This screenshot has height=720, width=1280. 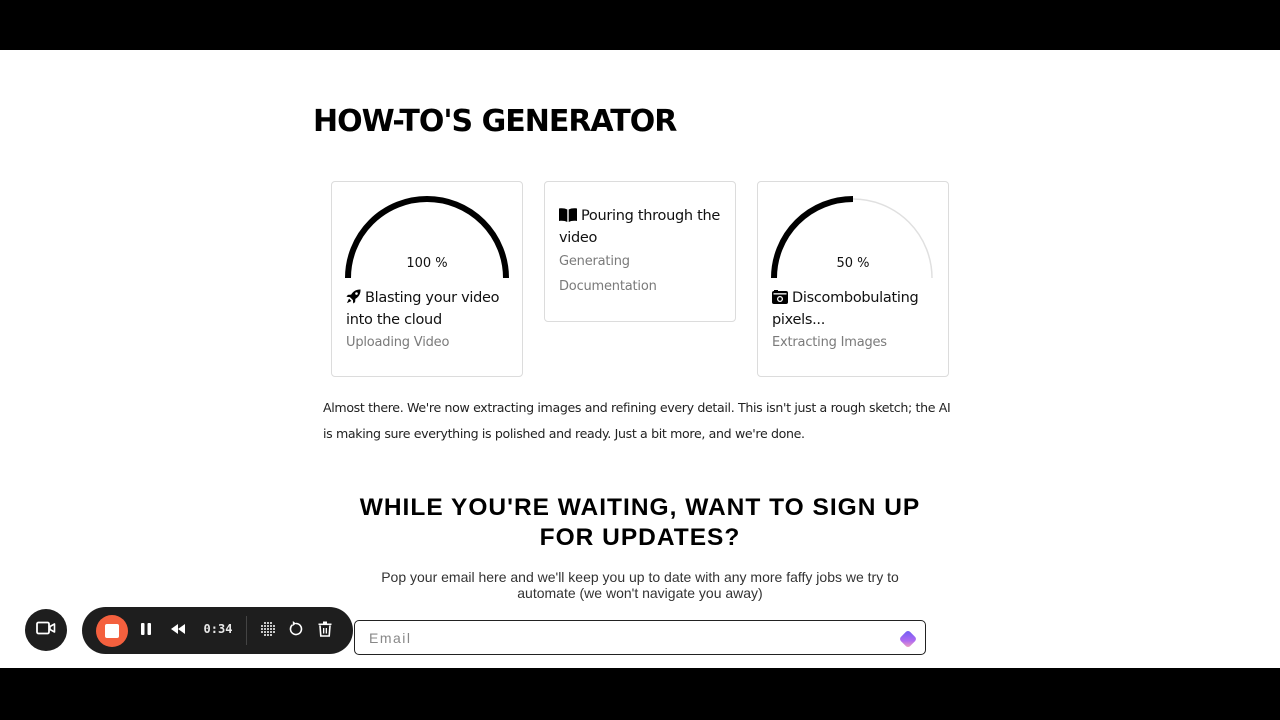 I want to click on camera-retro-icon, so click(x=780, y=300).